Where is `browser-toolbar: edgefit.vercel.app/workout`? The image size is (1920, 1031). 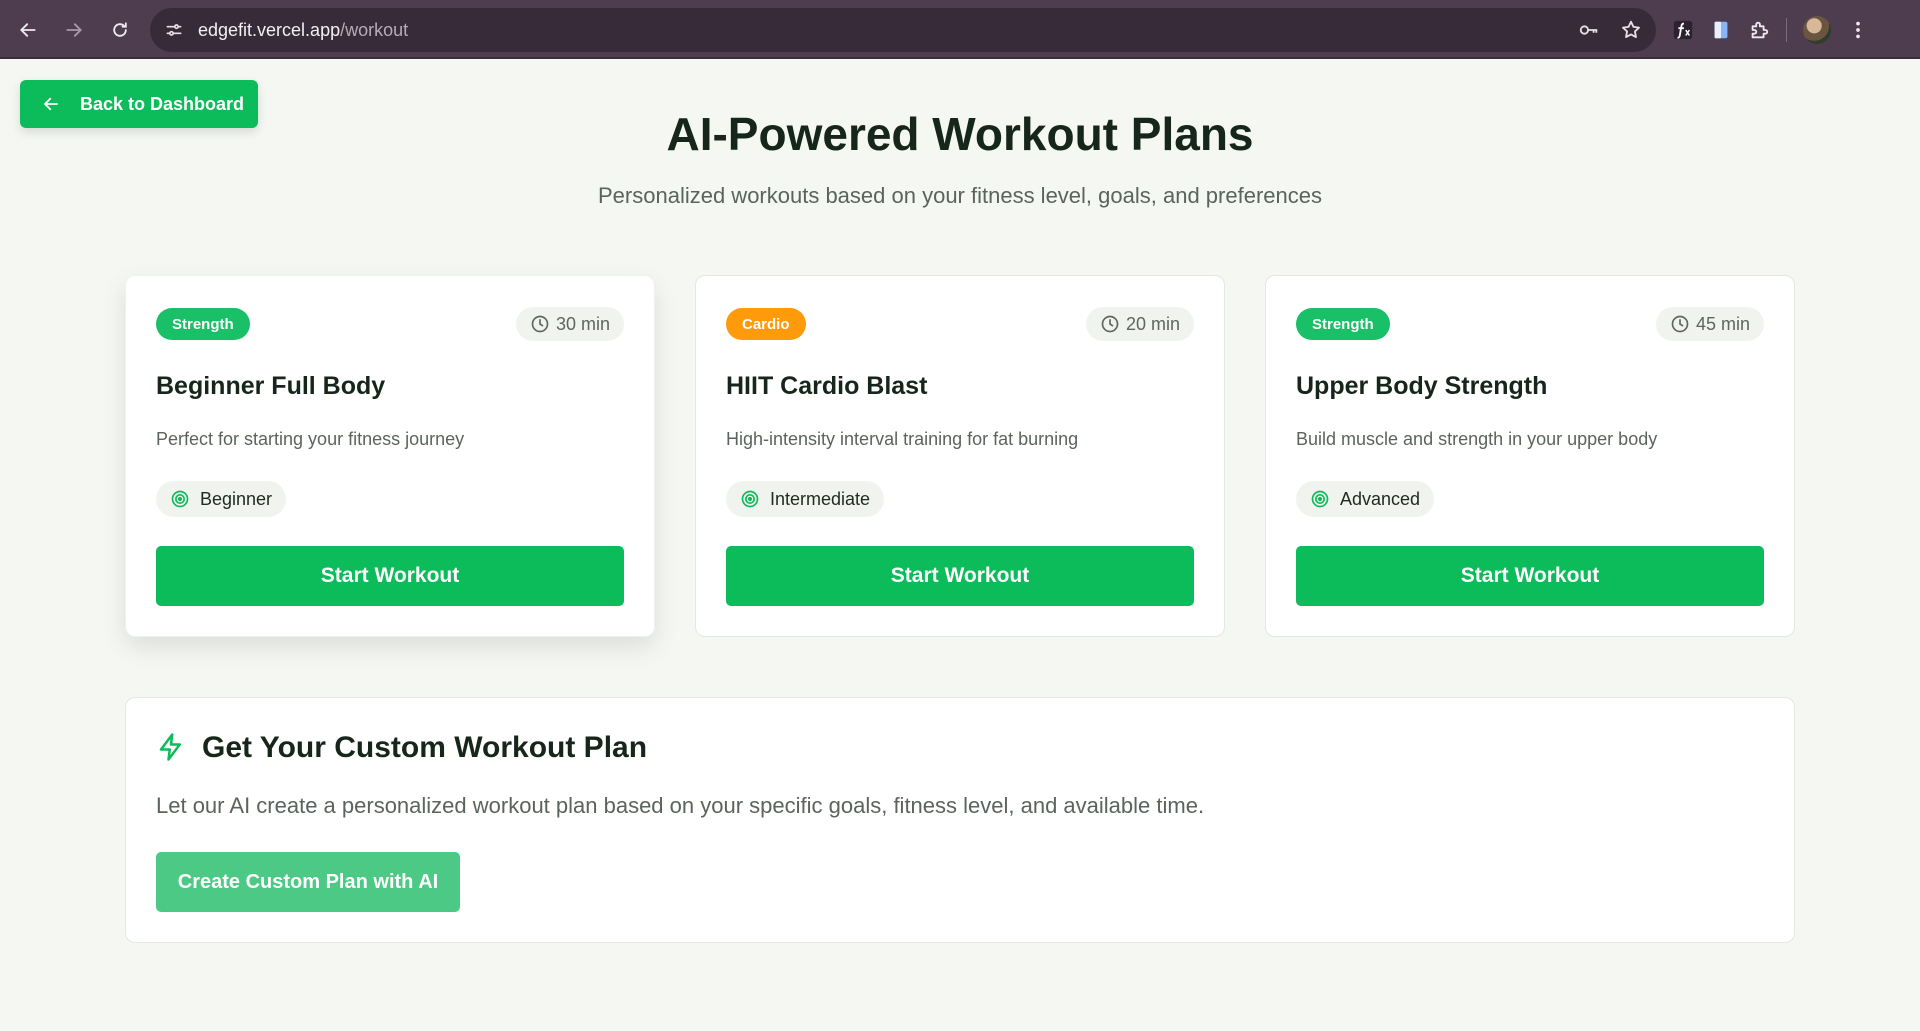 browser-toolbar: edgefit.vercel.app/workout is located at coordinates (960, 29).